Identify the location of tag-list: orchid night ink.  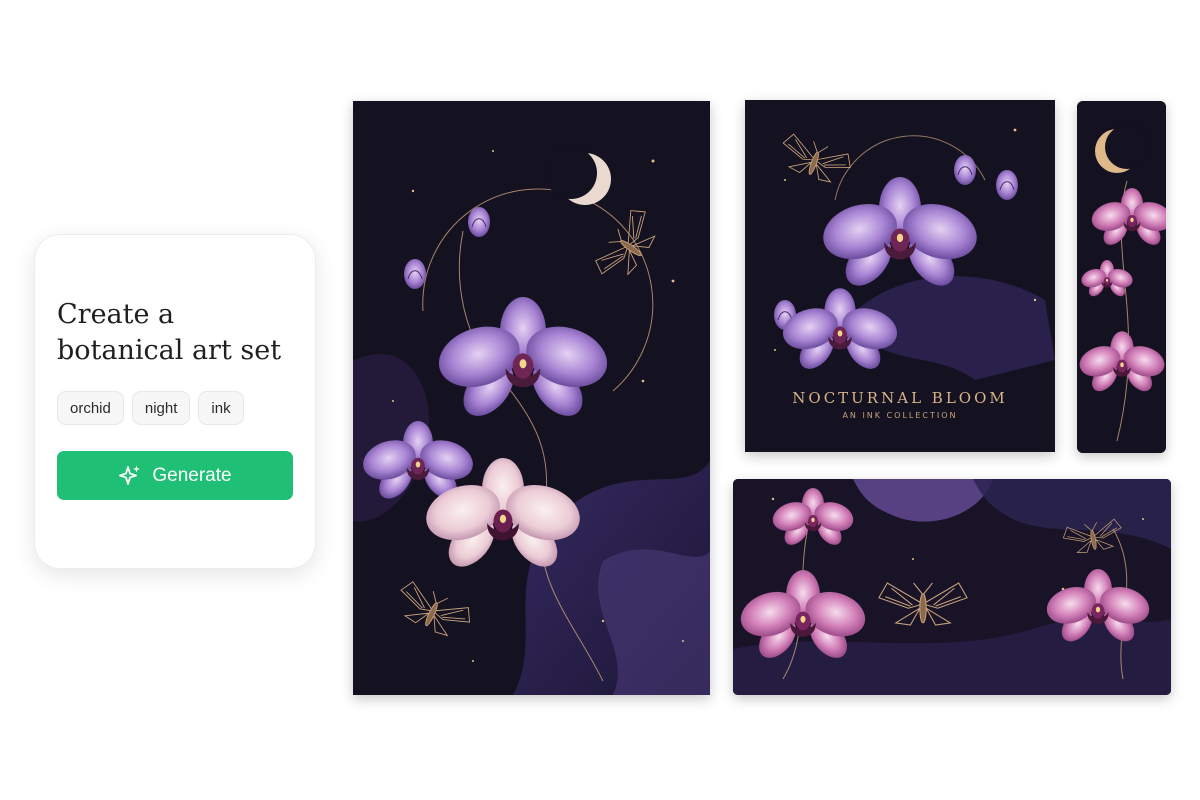
(150, 408).